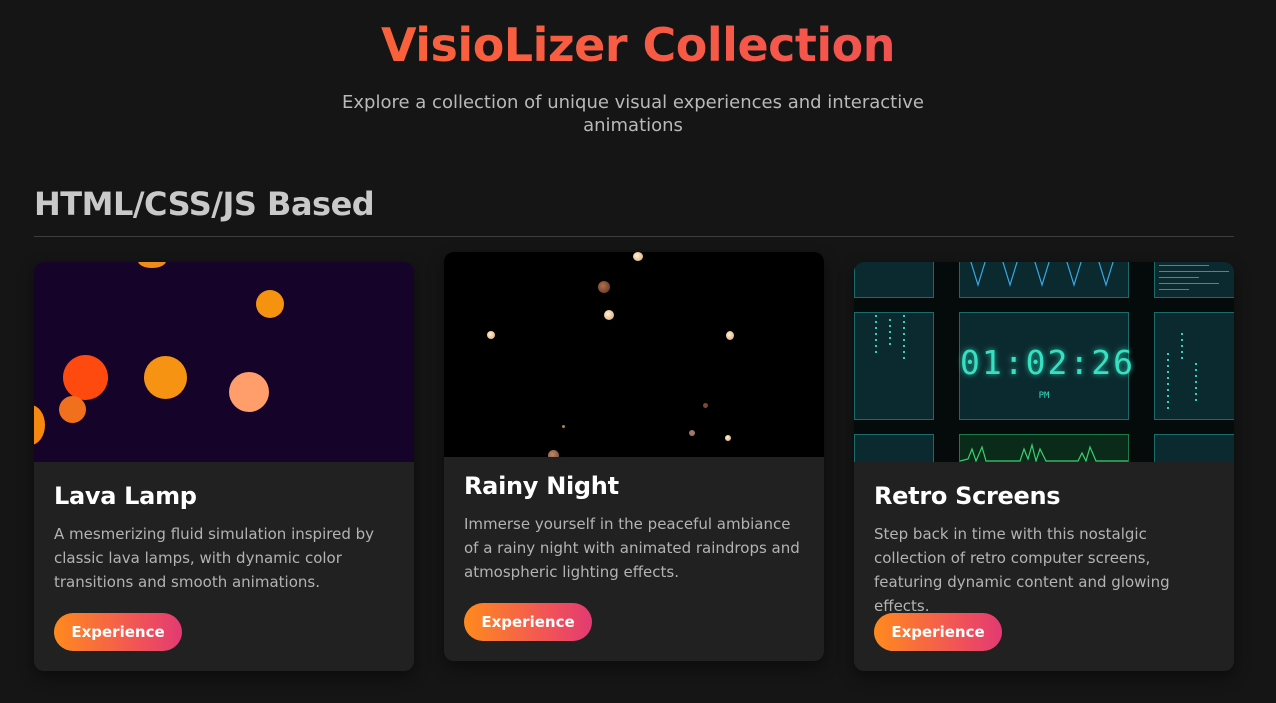  I want to click on rainy-night-preview, so click(634, 354).